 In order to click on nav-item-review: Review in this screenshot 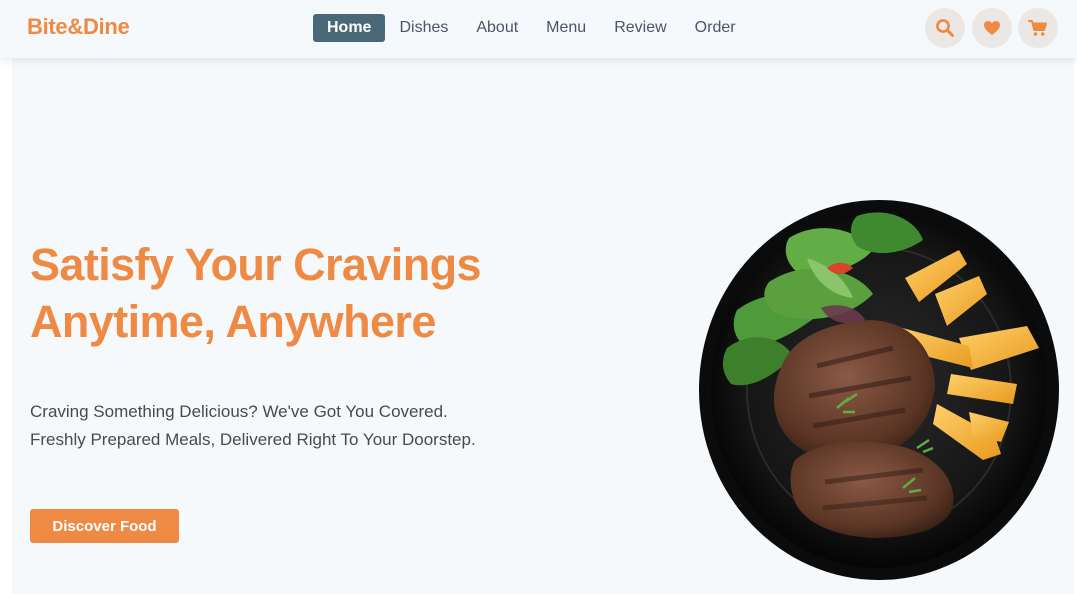, I will do `click(640, 28)`.